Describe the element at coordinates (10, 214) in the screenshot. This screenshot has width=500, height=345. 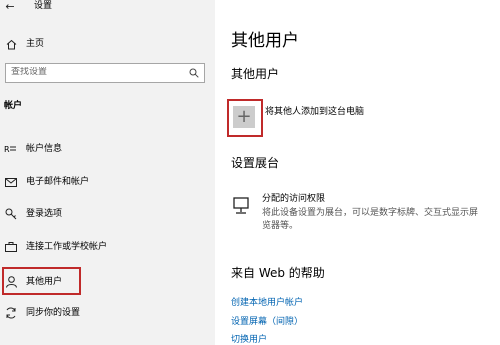
I see `key-icon` at that location.